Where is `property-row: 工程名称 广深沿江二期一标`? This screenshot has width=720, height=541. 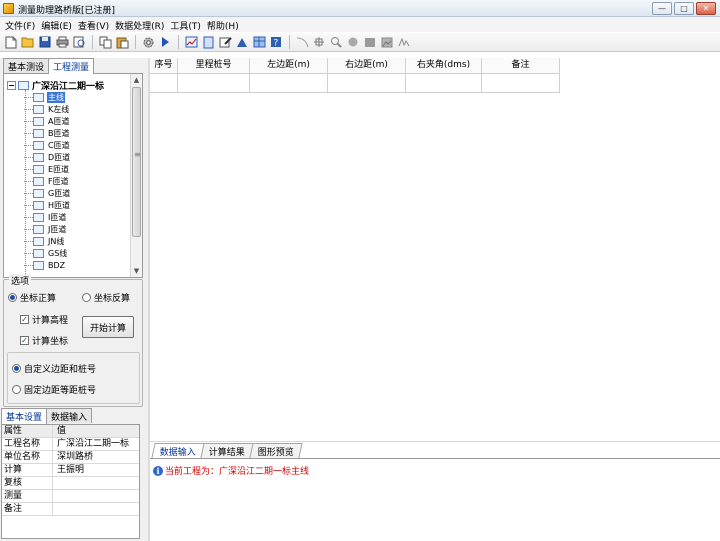
property-row: 工程名称 广深沿江二期一标 is located at coordinates (70, 444).